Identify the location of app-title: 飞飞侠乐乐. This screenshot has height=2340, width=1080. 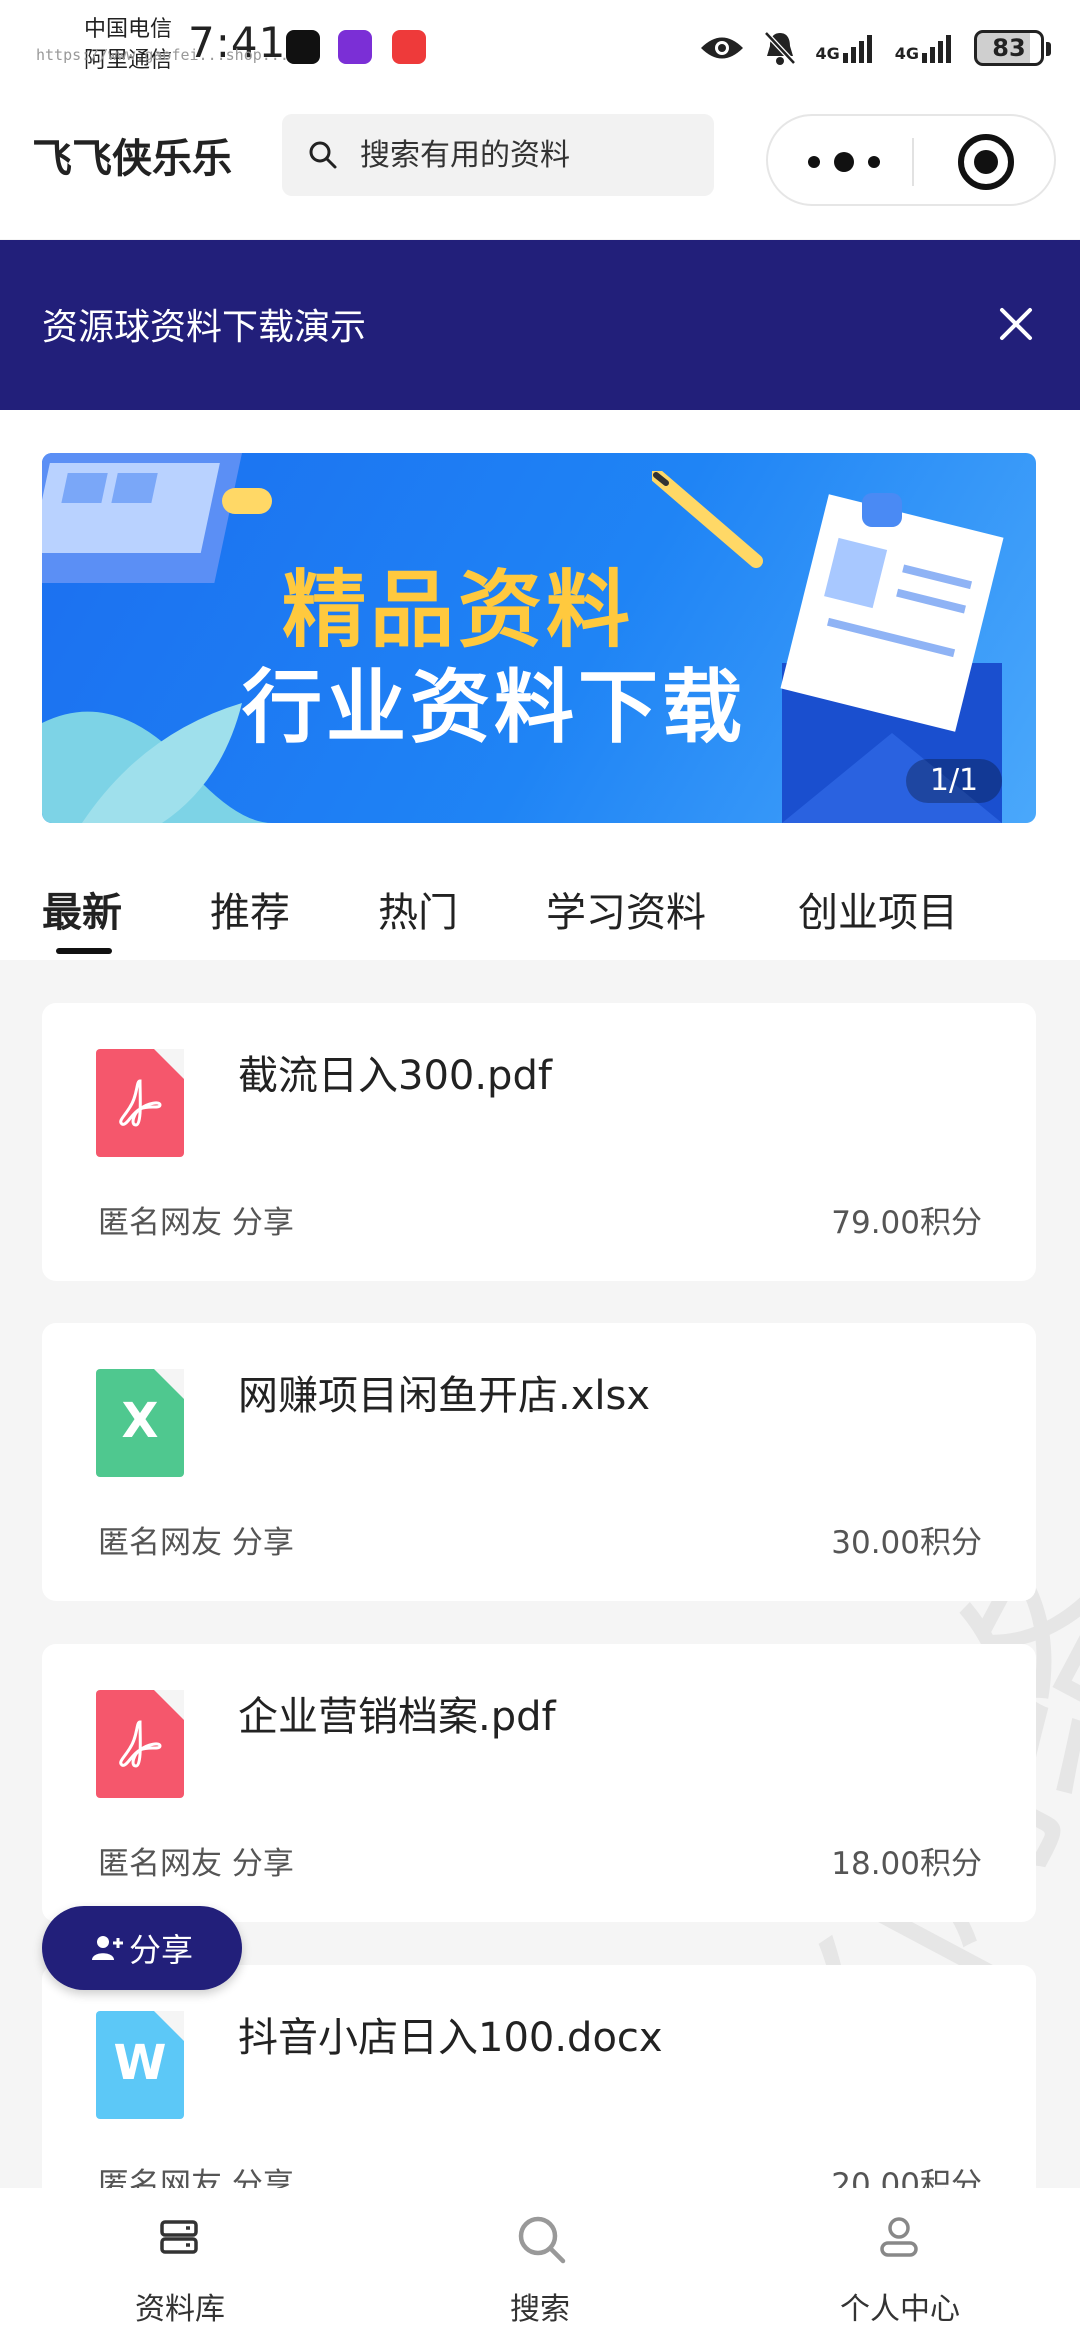
(132, 159).